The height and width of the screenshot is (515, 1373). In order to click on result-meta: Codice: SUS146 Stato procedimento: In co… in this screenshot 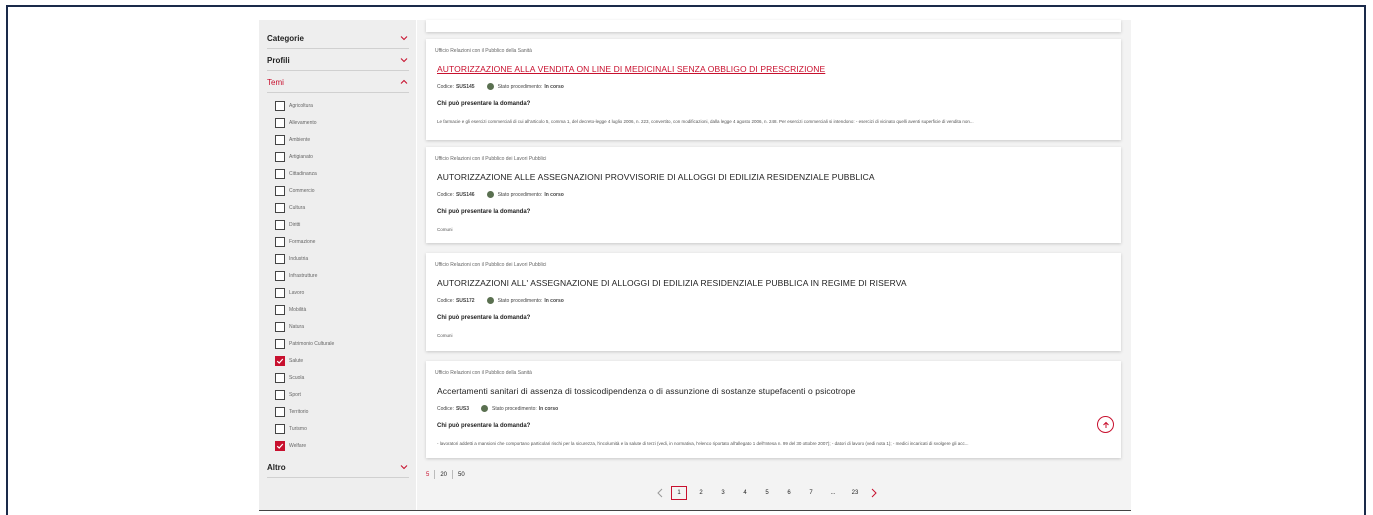, I will do `click(500, 194)`.